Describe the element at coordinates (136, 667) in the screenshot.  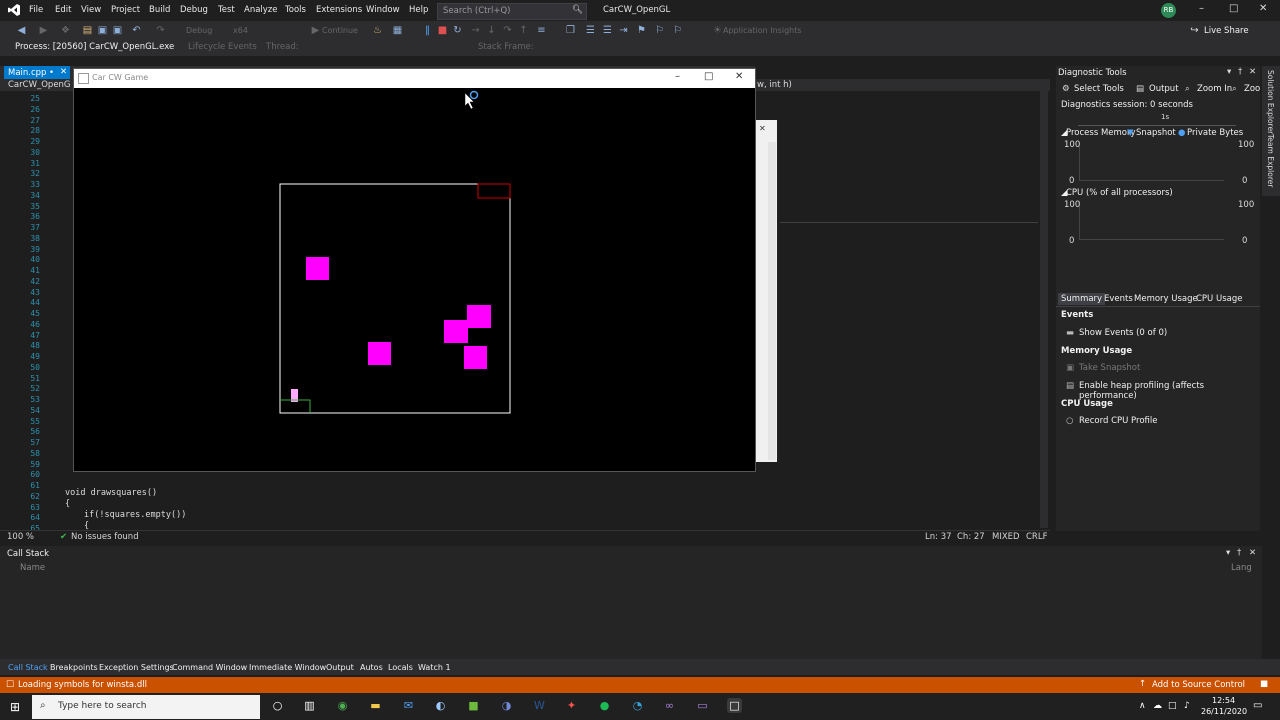
I see `tab-exception-settings: Exception Settings` at that location.